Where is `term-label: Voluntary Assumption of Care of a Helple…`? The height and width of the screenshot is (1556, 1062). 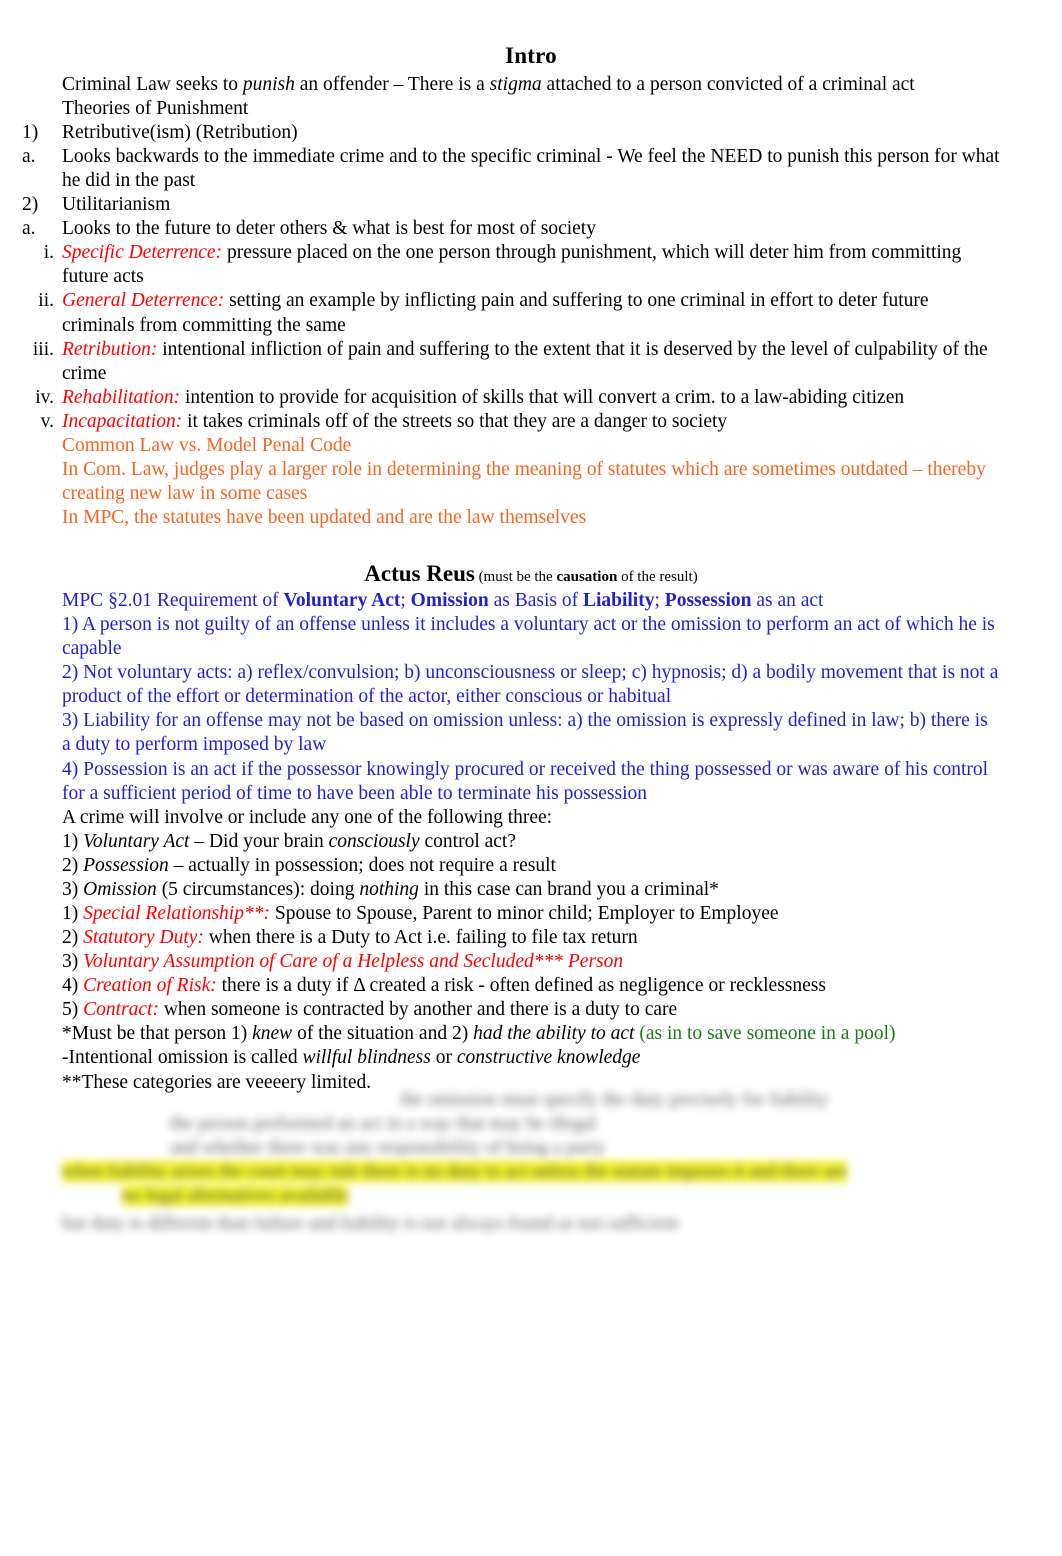
term-label: Voluntary Assumption of Care of a Helple… is located at coordinates (353, 962).